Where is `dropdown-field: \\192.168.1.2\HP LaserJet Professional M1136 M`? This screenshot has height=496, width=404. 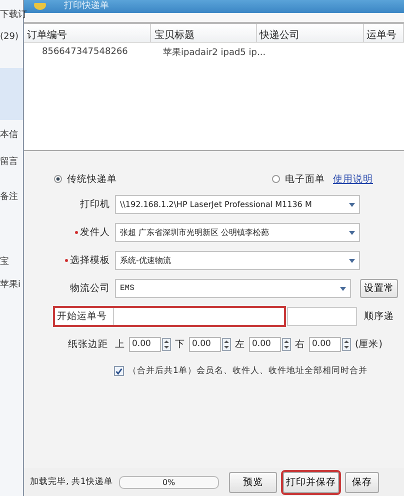 dropdown-field: \\192.168.1.2\HP LaserJet Professional M1136 M is located at coordinates (237, 204).